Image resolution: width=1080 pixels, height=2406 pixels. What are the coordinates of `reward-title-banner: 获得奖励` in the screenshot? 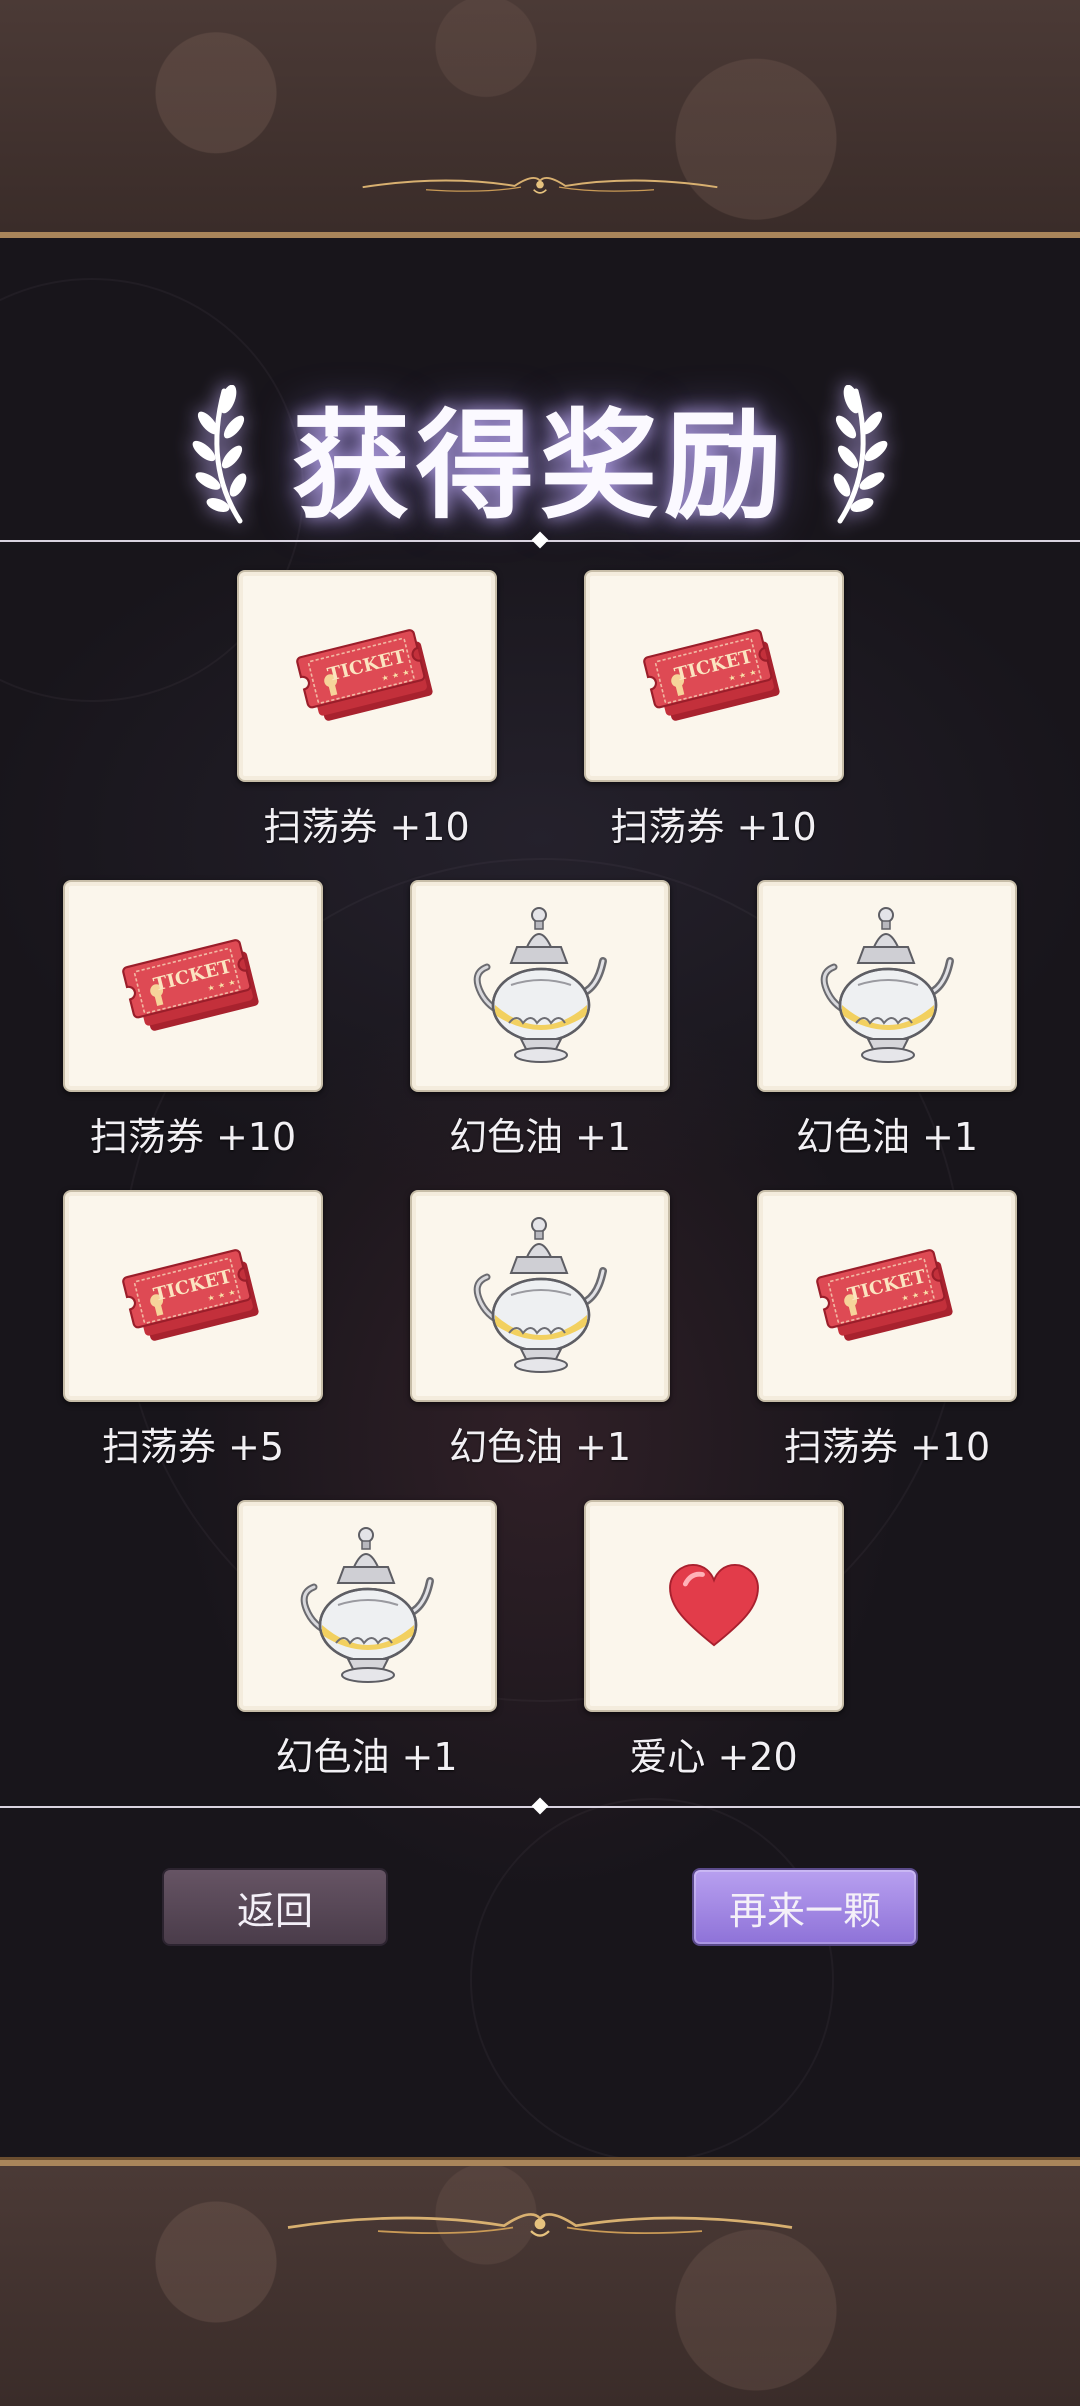 It's located at (540, 457).